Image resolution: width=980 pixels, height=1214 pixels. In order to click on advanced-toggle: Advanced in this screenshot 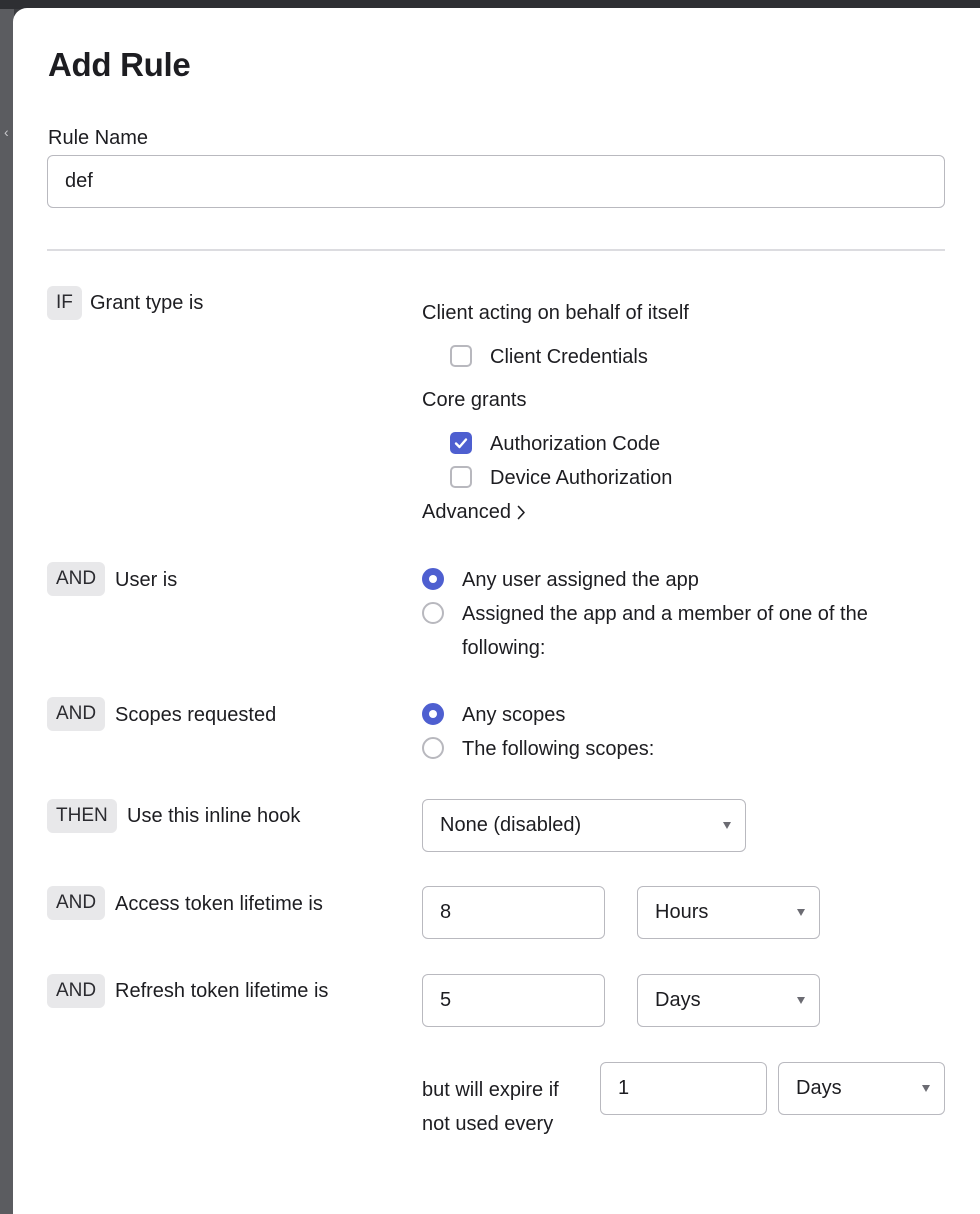, I will do `click(474, 512)`.